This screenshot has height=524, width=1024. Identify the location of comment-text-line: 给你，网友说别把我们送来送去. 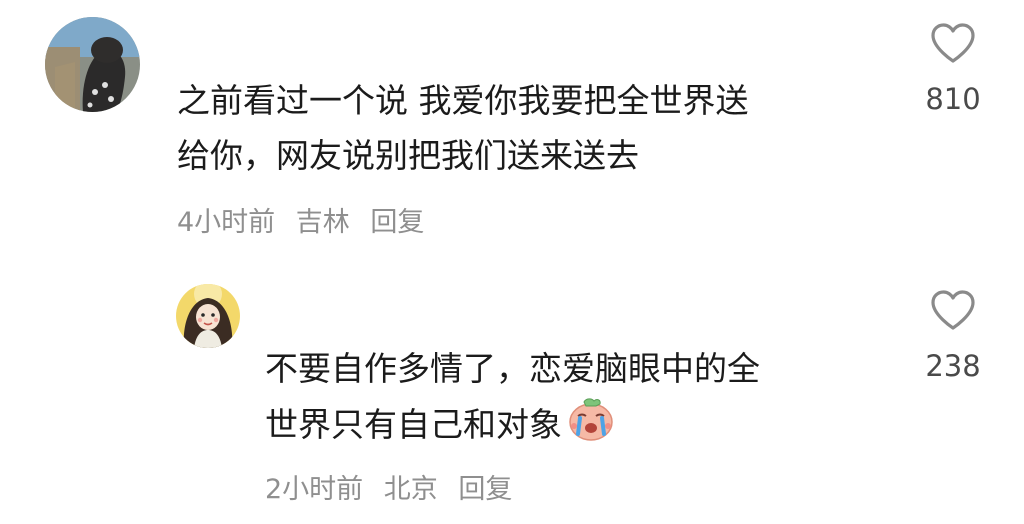
(408, 155).